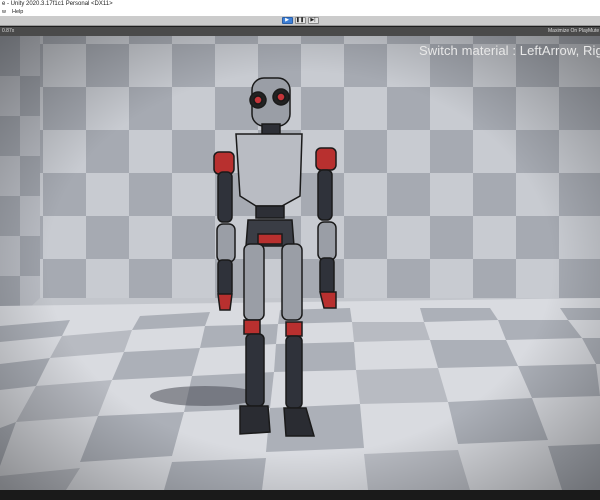 This screenshot has height=500, width=600. What do you see at coordinates (57, 4) in the screenshot?
I see `window-title: e - Unity 2020.3.17f1c1 Personal <DX11>` at bounding box center [57, 4].